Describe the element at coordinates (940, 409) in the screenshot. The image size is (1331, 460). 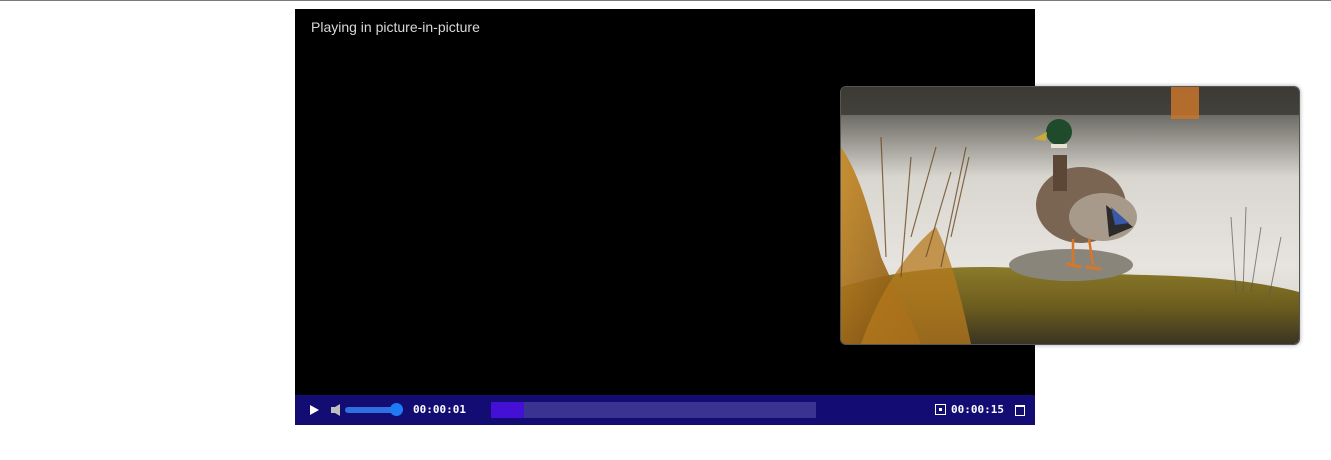
I see `picture-in-picture-icon` at that location.